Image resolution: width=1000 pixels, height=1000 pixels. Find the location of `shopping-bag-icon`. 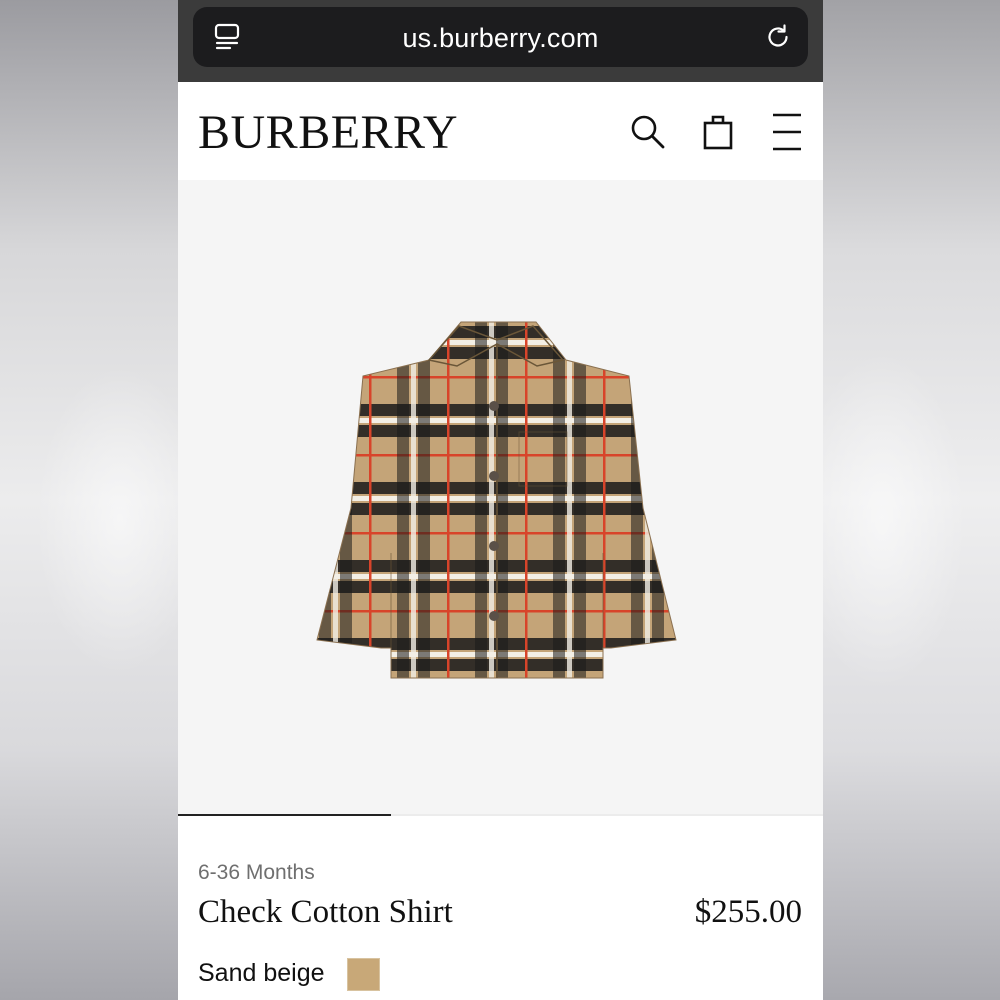

shopping-bag-icon is located at coordinates (718, 132).